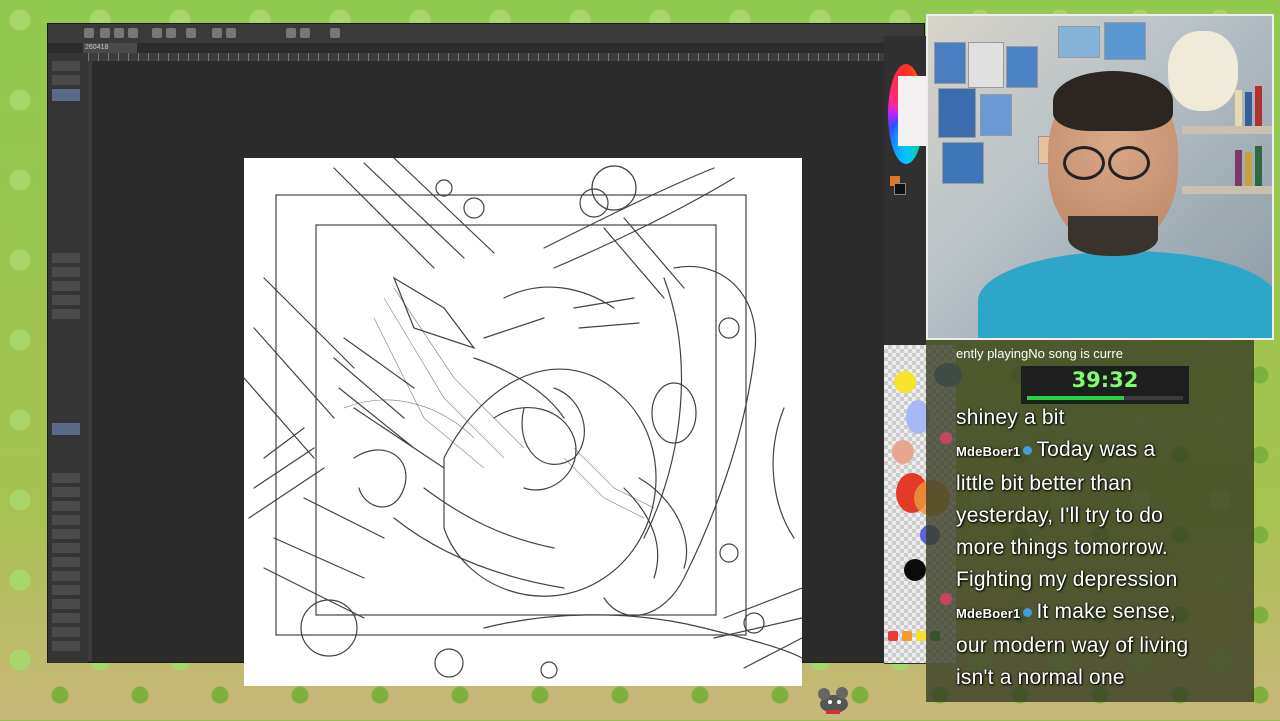 The width and height of the screenshot is (1280, 721). Describe the element at coordinates (191, 33) in the screenshot. I see `settings-icon` at that location.